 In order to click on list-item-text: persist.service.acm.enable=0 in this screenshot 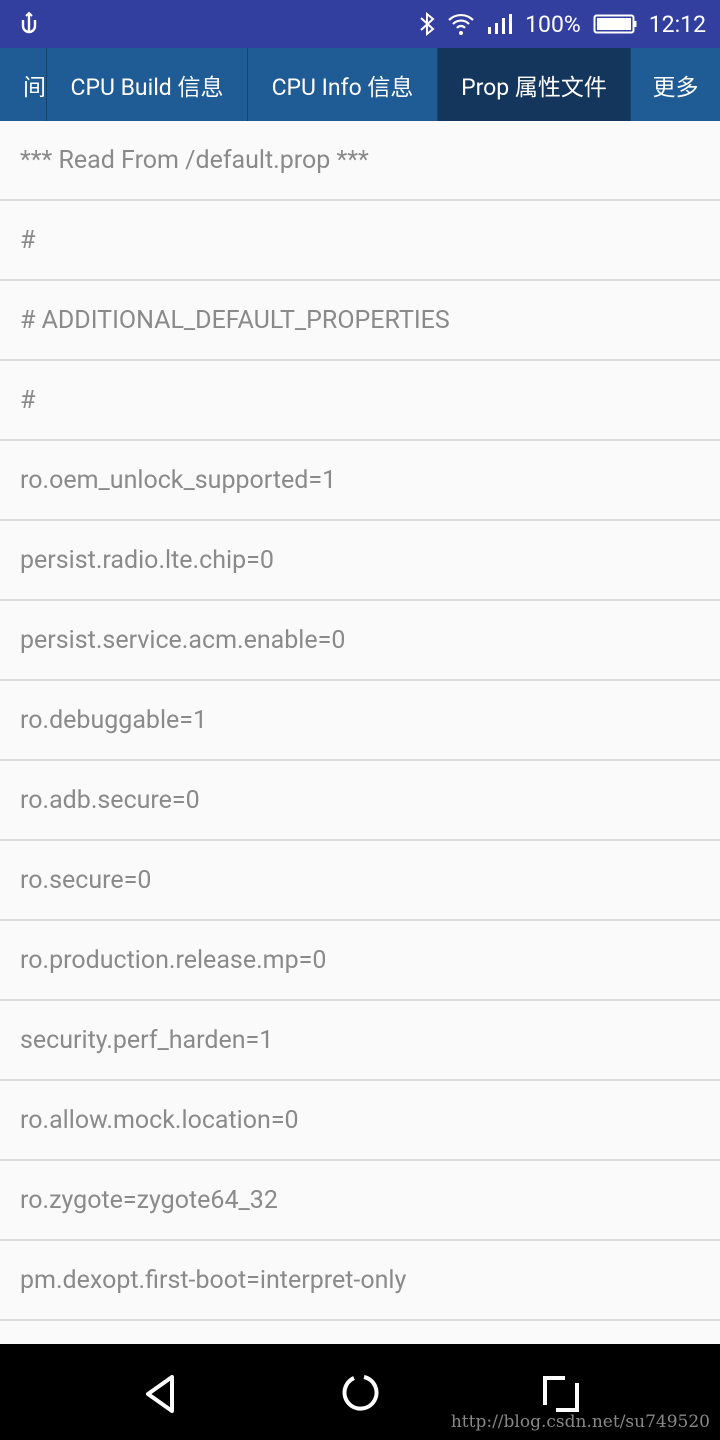, I will do `click(183, 640)`.